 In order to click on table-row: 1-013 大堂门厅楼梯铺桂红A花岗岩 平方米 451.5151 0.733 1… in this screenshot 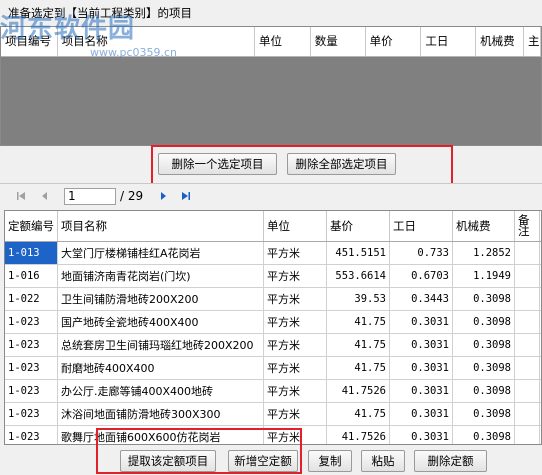, I will do `click(273, 253)`.